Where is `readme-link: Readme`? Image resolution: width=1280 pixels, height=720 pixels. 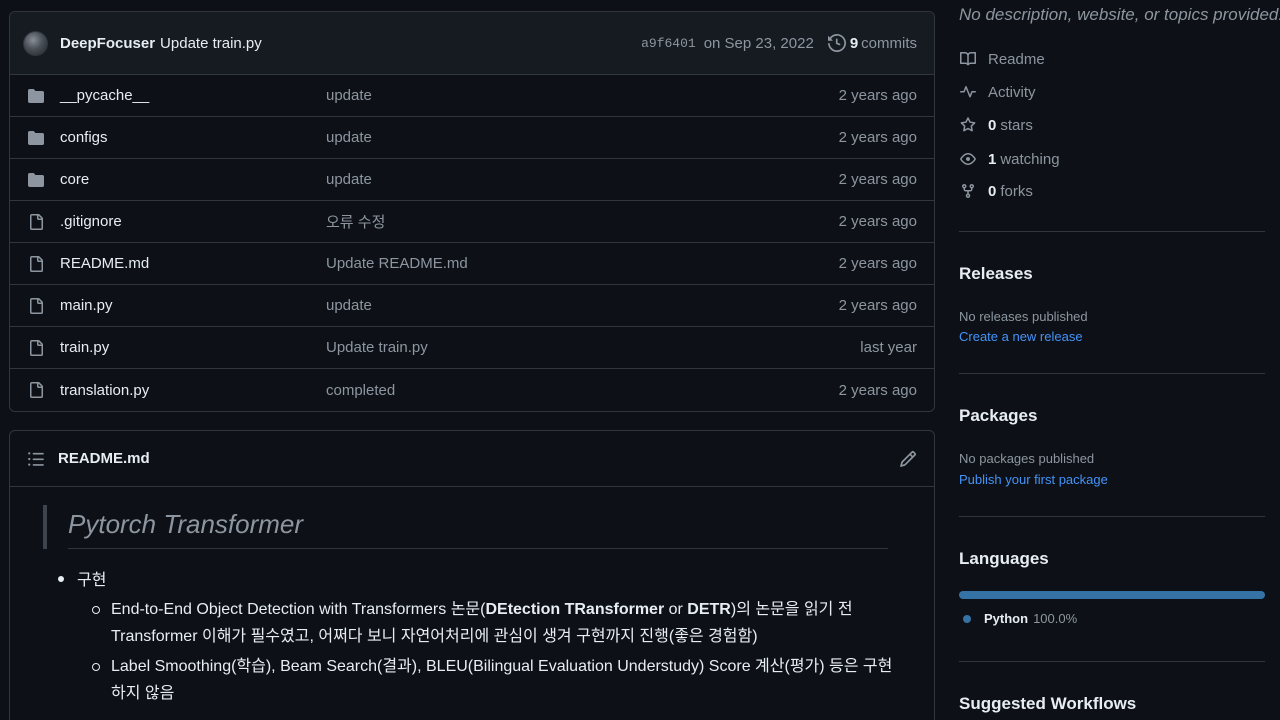
readme-link: Readme is located at coordinates (1002, 59).